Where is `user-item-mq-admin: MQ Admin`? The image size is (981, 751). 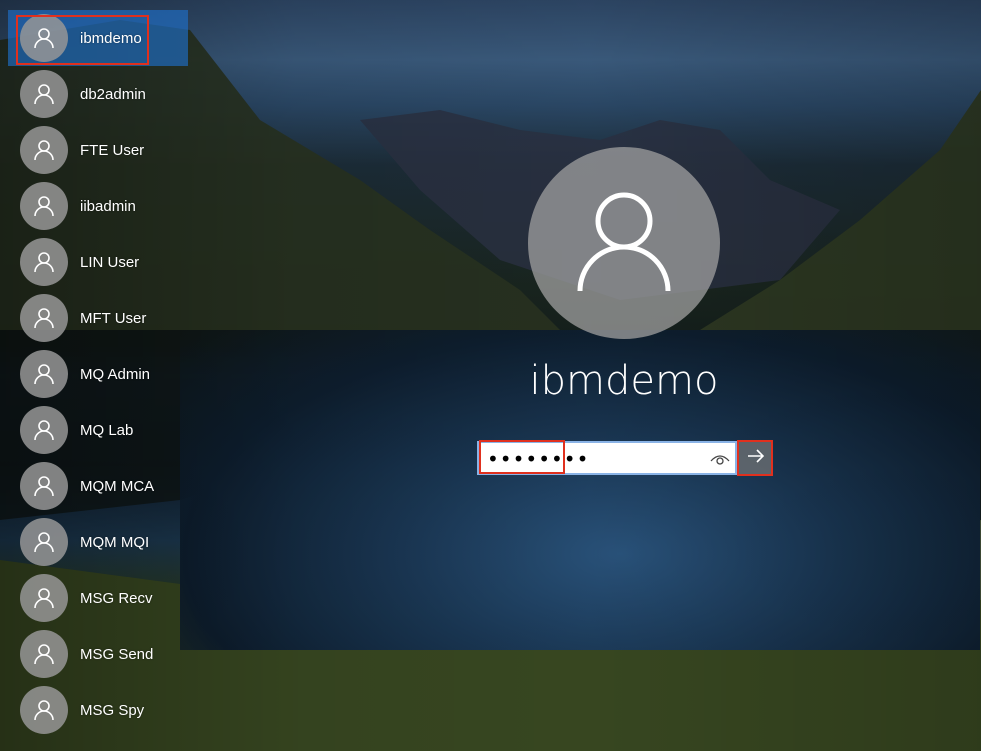 user-item-mq-admin: MQ Admin is located at coordinates (98, 374).